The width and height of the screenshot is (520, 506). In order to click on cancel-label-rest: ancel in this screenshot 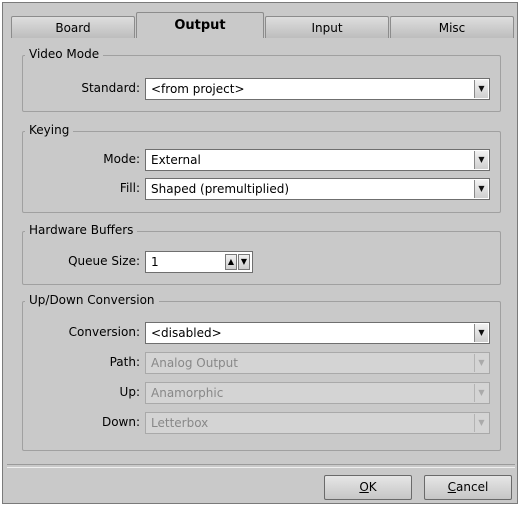, I will do `click(472, 487)`.